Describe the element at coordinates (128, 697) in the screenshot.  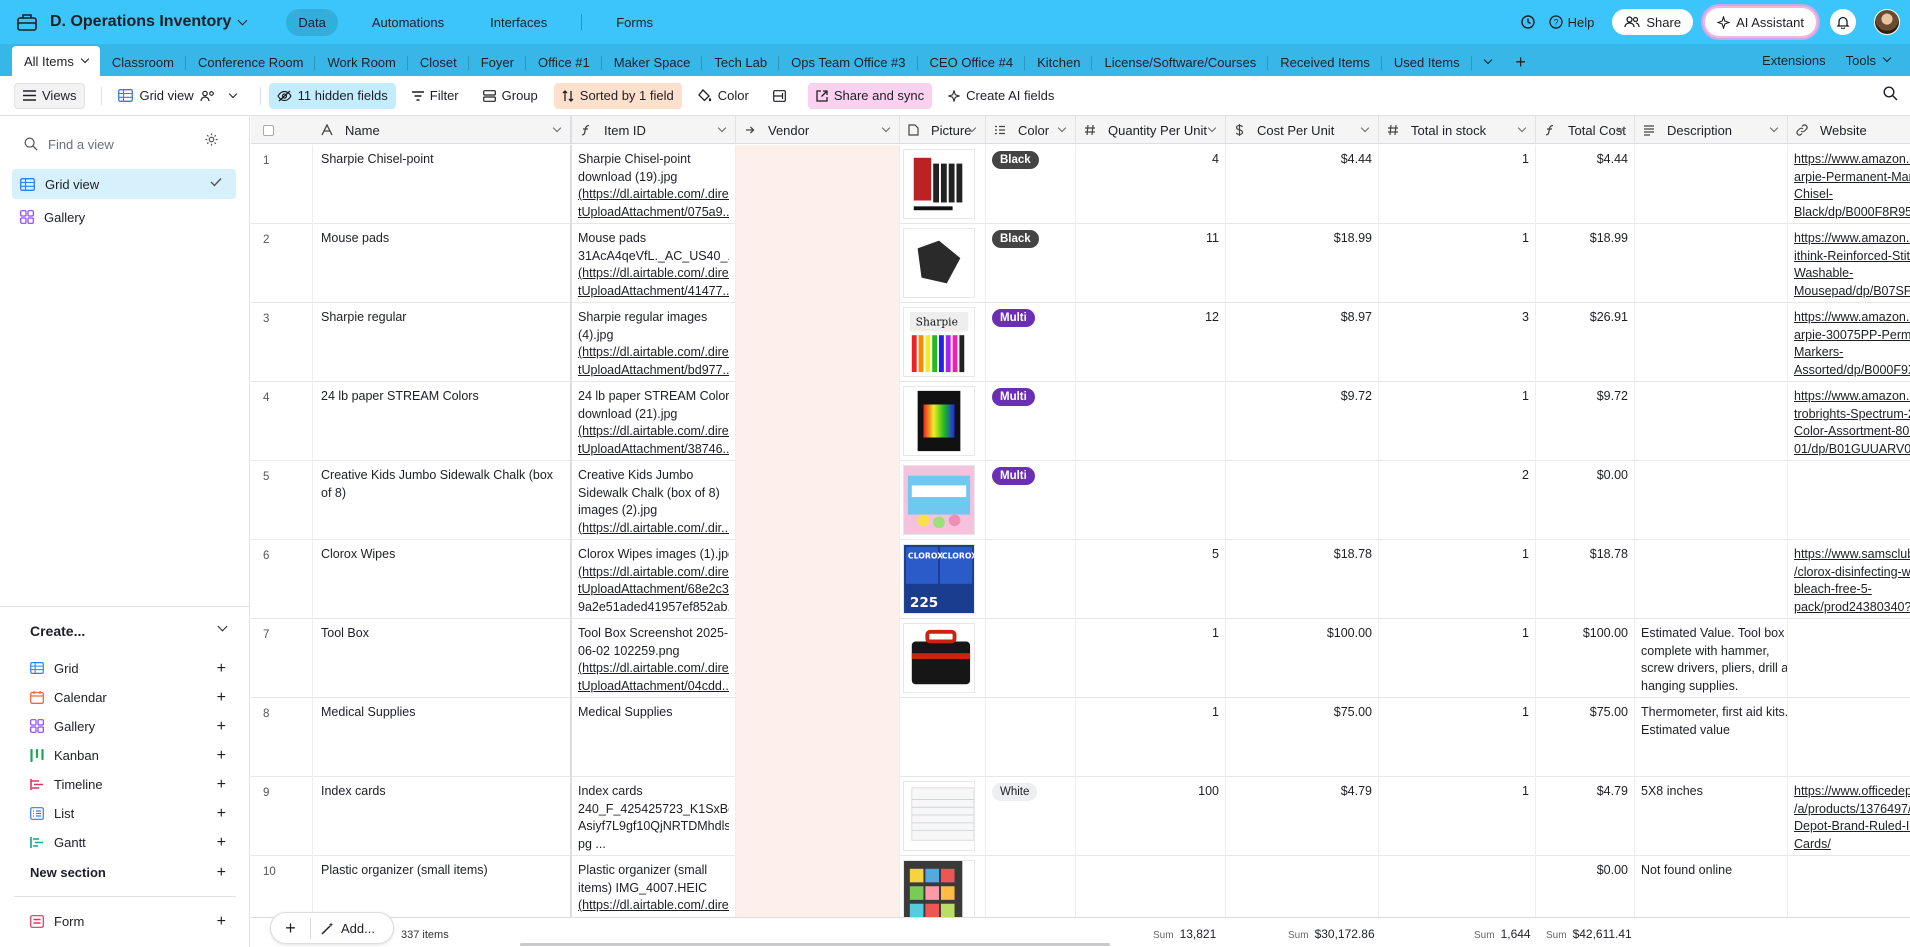
I see `create-calendar-view: Calendar +` at that location.